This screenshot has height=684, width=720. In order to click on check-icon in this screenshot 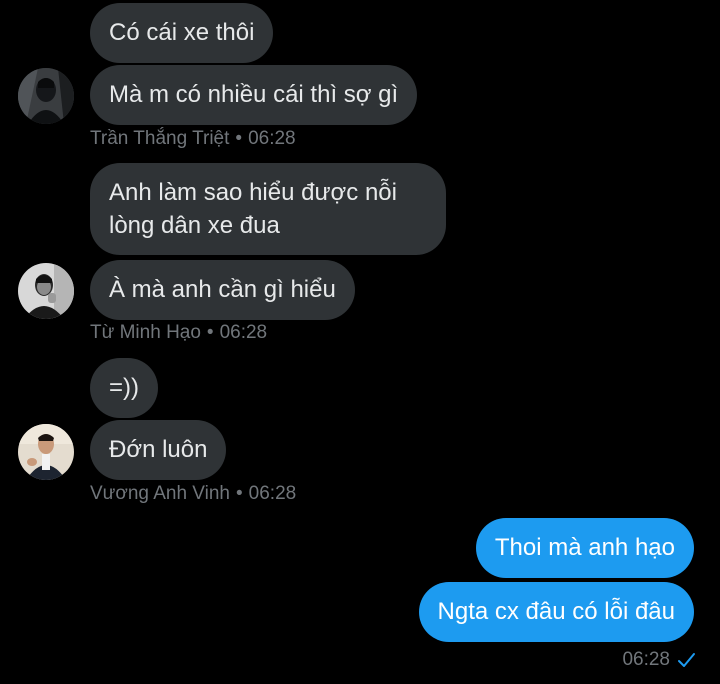, I will do `click(686, 662)`.